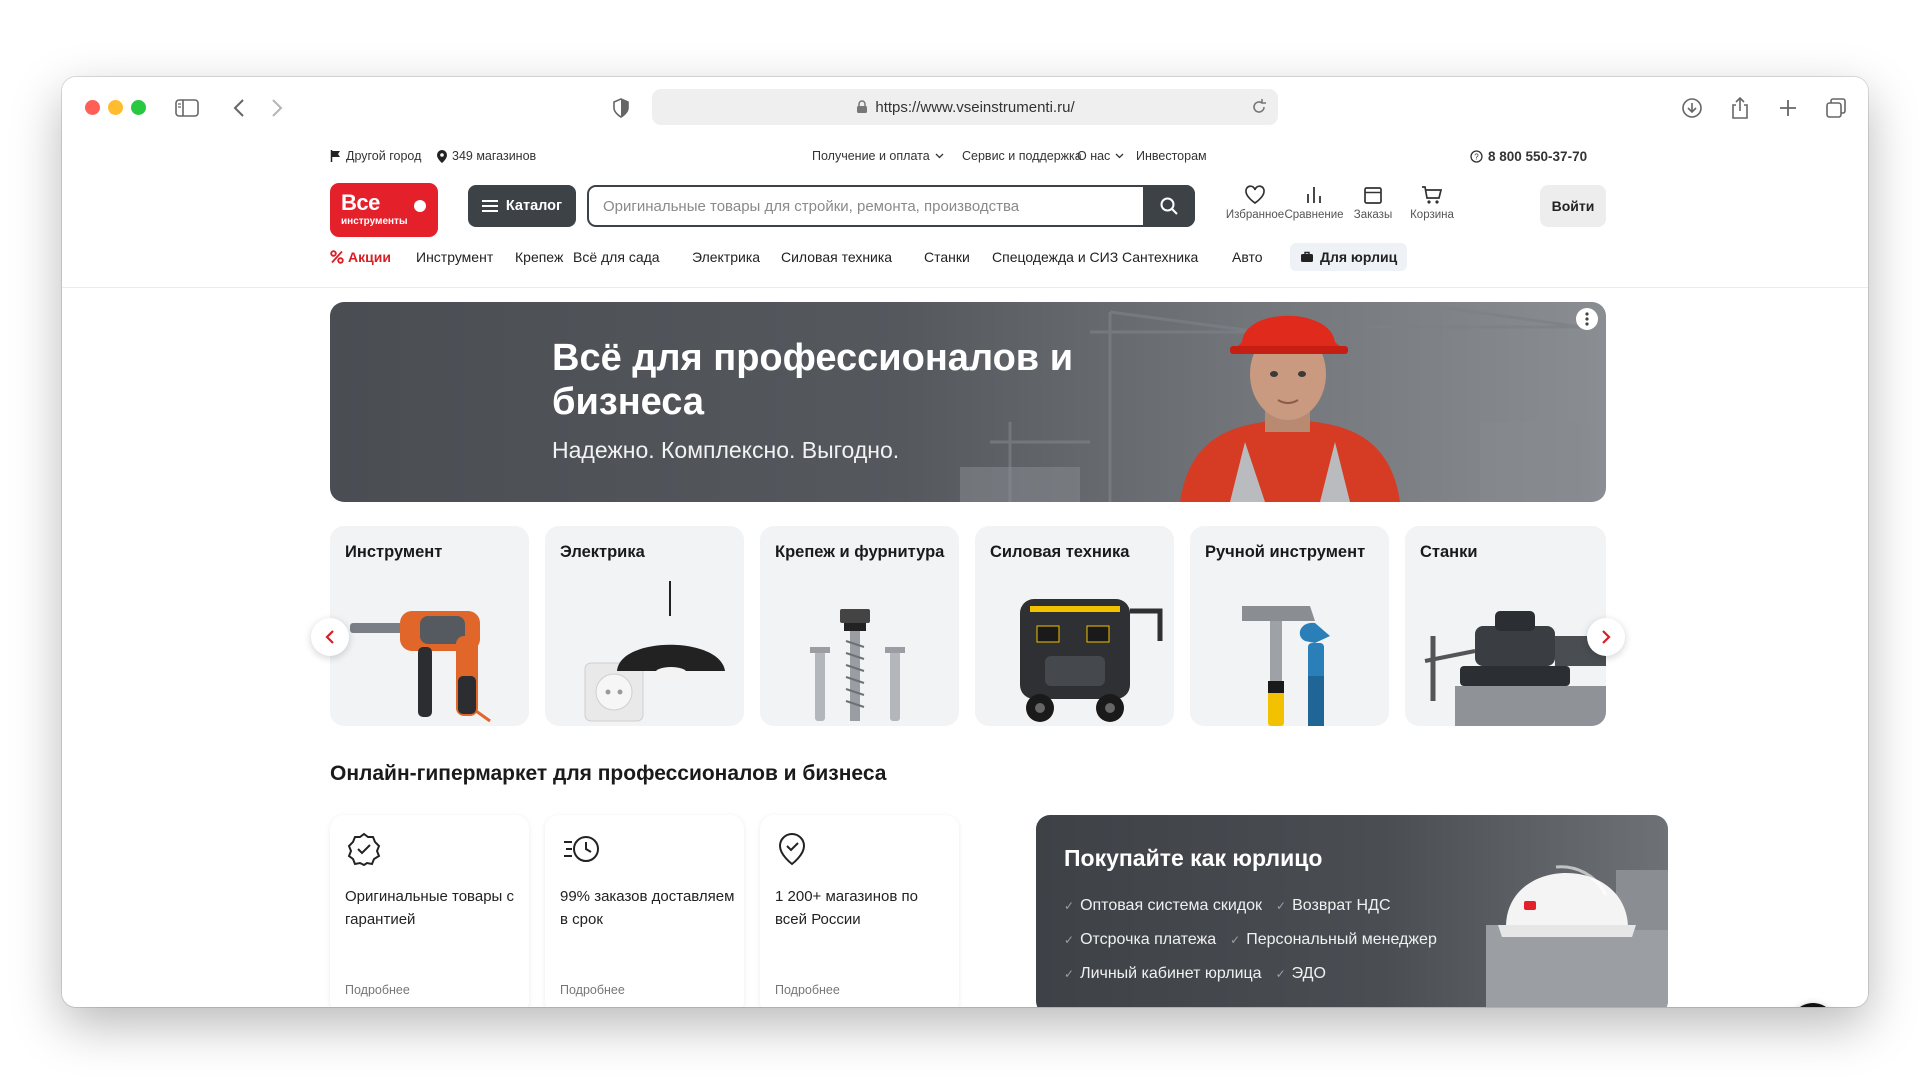 This screenshot has height=1080, width=1920. What do you see at coordinates (792, 849) in the screenshot?
I see `location-check-icon` at bounding box center [792, 849].